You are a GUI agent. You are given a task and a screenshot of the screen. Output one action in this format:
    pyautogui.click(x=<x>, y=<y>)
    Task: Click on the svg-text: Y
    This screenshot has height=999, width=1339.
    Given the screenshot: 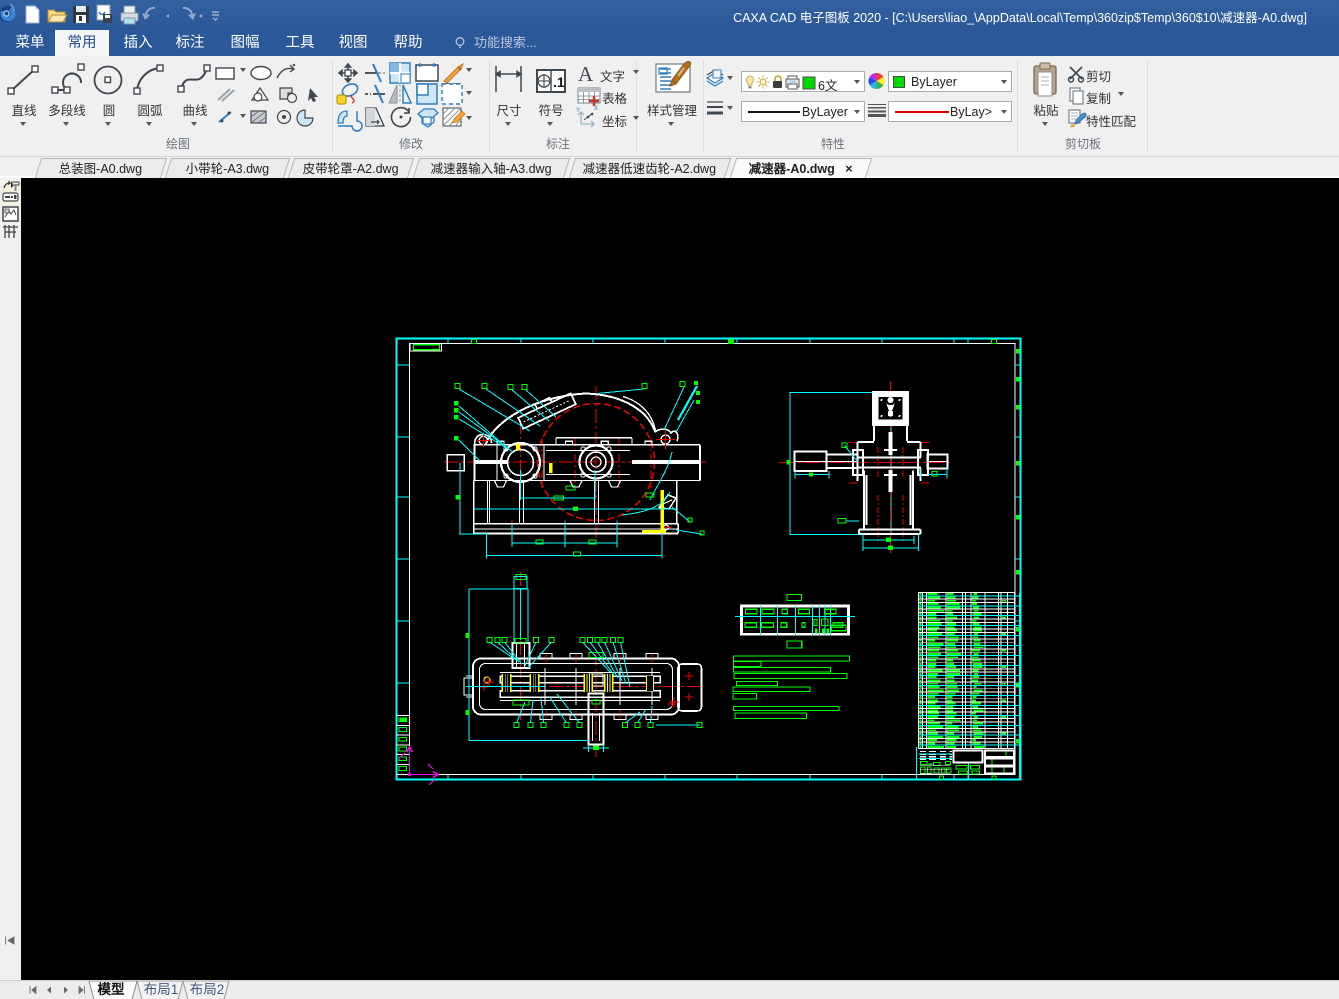 What is the action you would take?
    pyautogui.click(x=578, y=111)
    